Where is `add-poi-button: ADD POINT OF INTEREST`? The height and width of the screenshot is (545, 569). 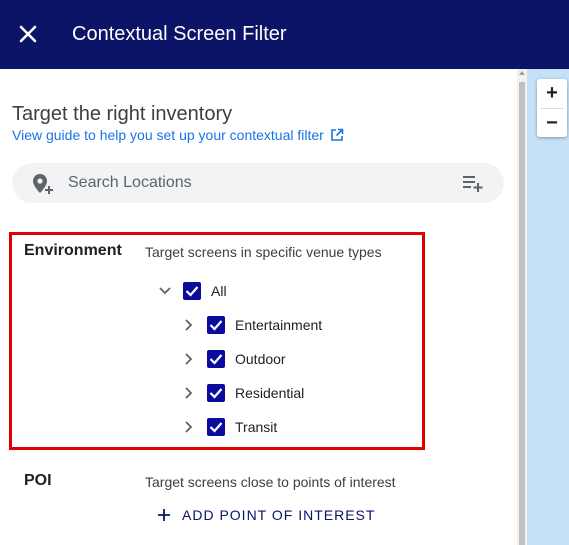
add-poi-button: ADD POINT OF INTEREST is located at coordinates (266, 515).